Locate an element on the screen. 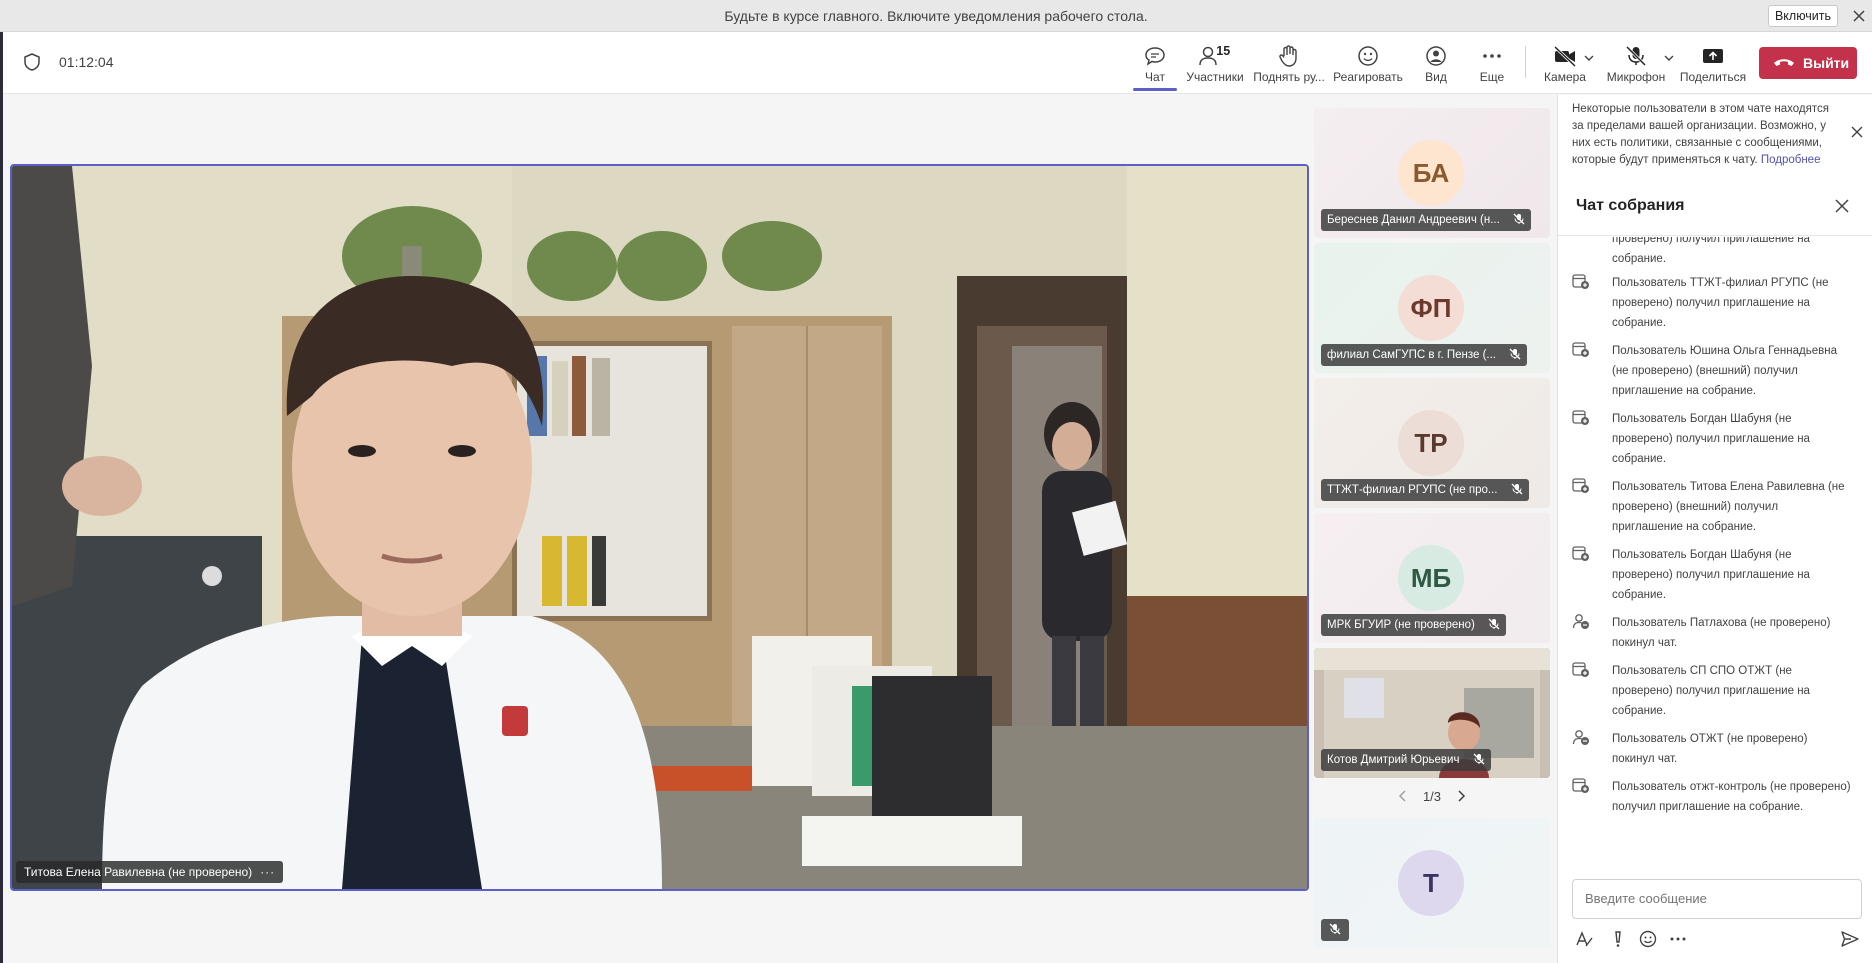 The height and width of the screenshot is (963, 1872). participant-name-badge is located at coordinates (1335, 930).